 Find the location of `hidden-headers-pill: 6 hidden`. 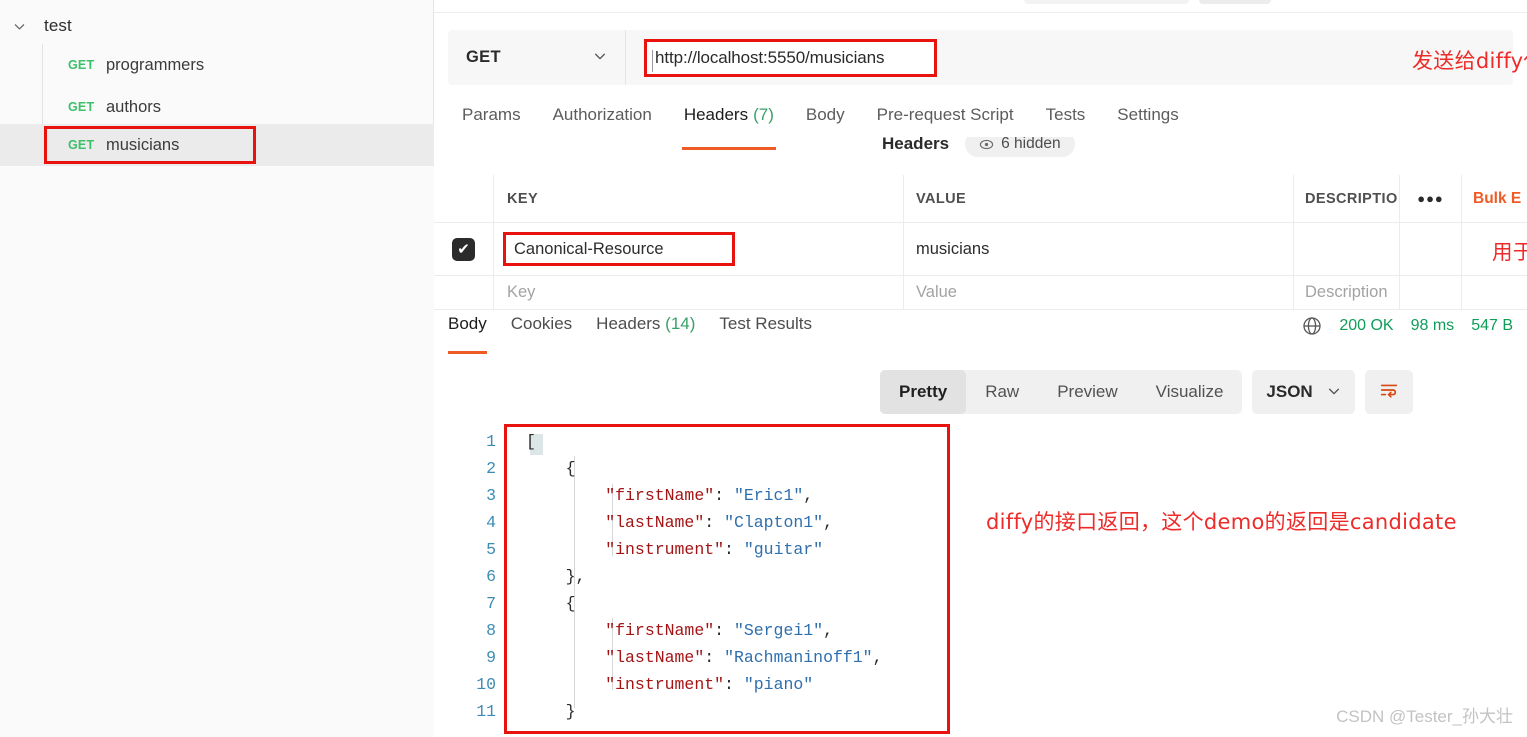

hidden-headers-pill: 6 hidden is located at coordinates (1020, 147).